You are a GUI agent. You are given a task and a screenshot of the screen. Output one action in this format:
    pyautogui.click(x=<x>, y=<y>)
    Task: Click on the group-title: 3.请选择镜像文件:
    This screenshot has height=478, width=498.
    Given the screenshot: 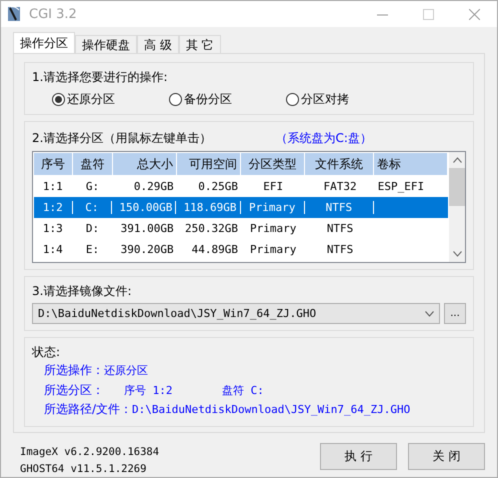 What is the action you would take?
    pyautogui.click(x=82, y=291)
    